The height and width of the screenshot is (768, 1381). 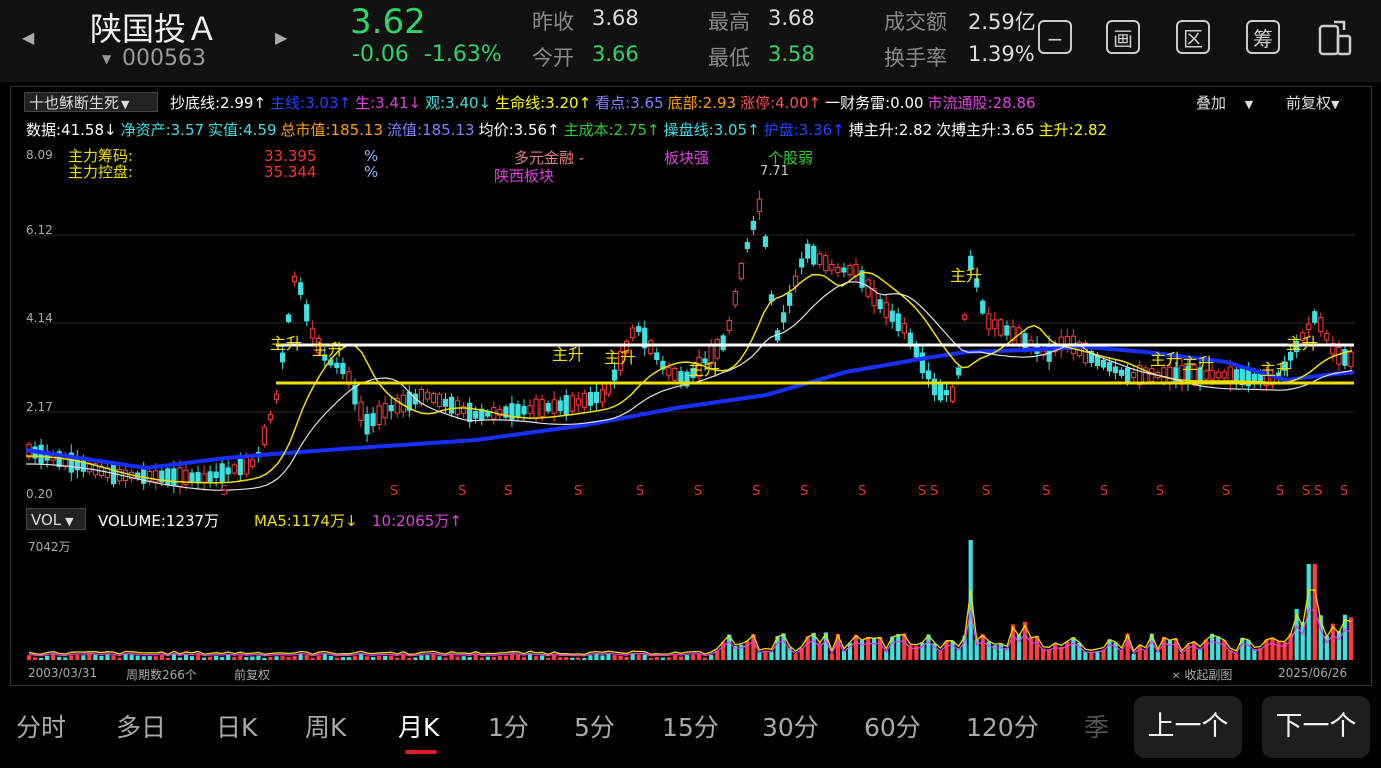 What do you see at coordinates (981, 103) in the screenshot?
I see `indicator-value: 市流通股:28.86` at bounding box center [981, 103].